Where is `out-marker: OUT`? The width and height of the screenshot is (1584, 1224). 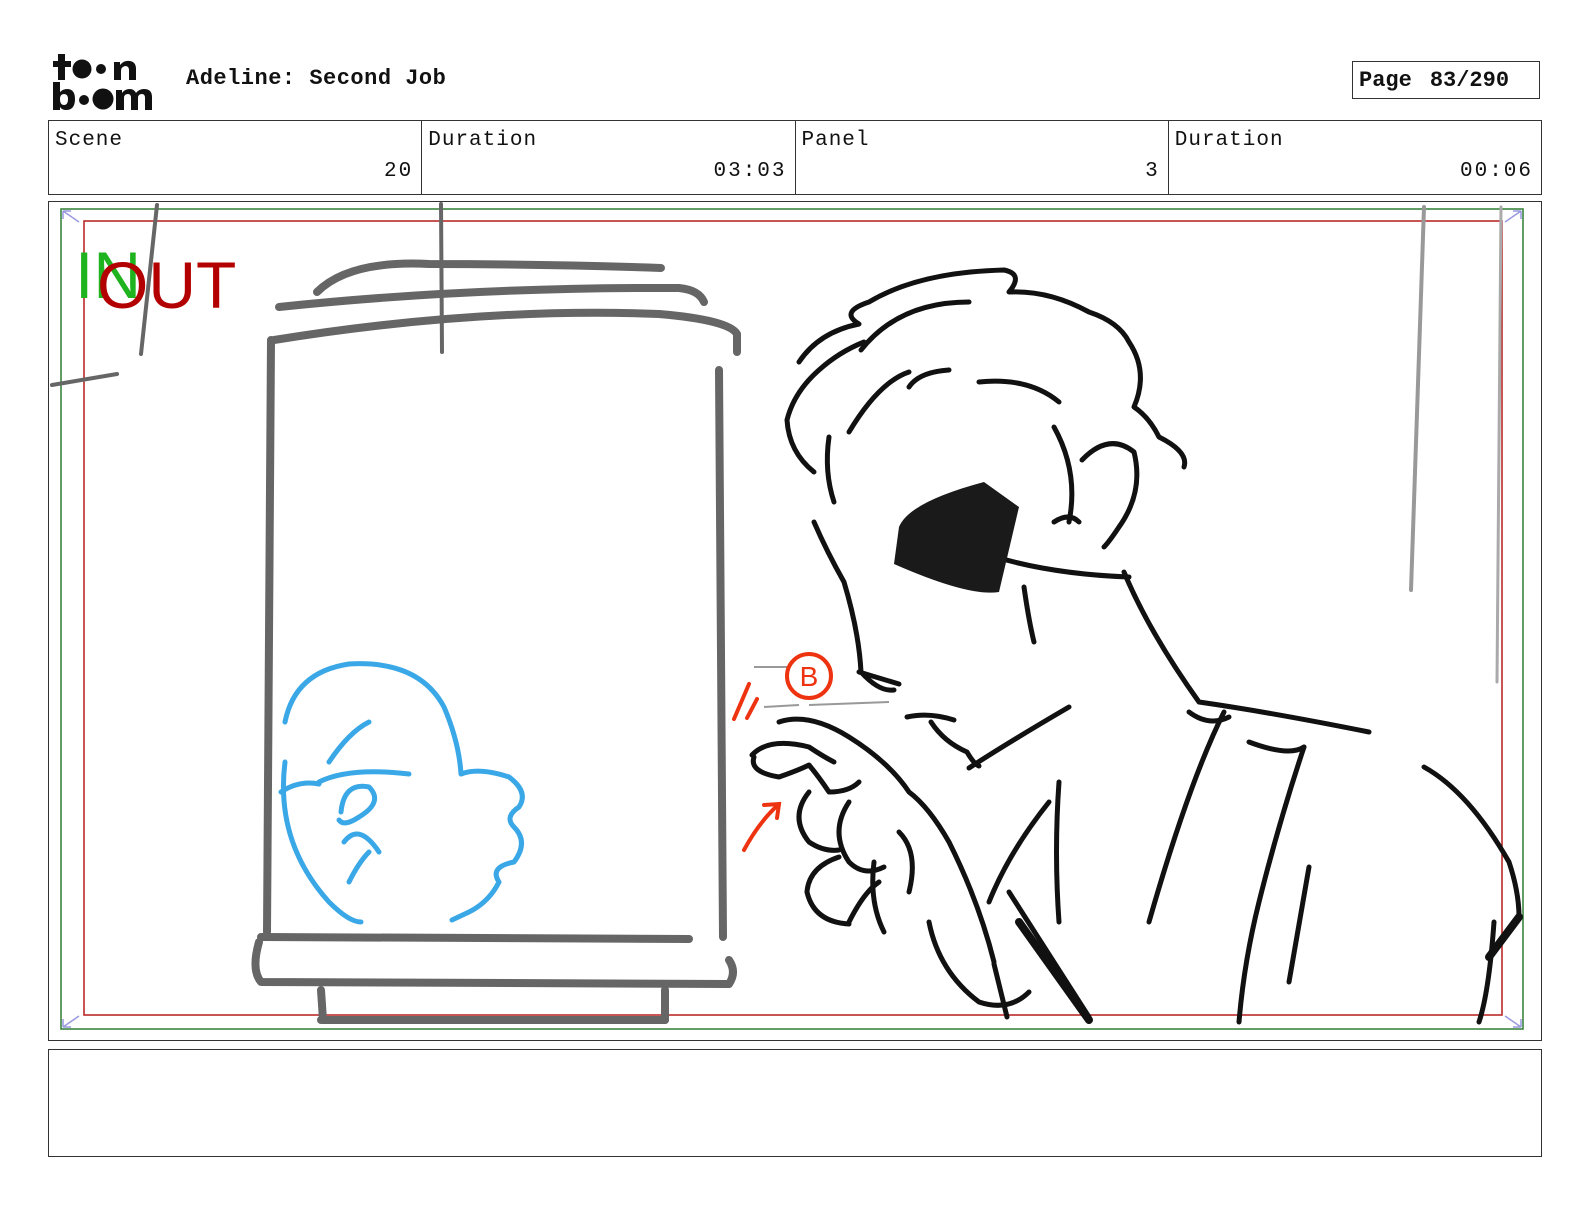
out-marker: OUT is located at coordinates (166, 285).